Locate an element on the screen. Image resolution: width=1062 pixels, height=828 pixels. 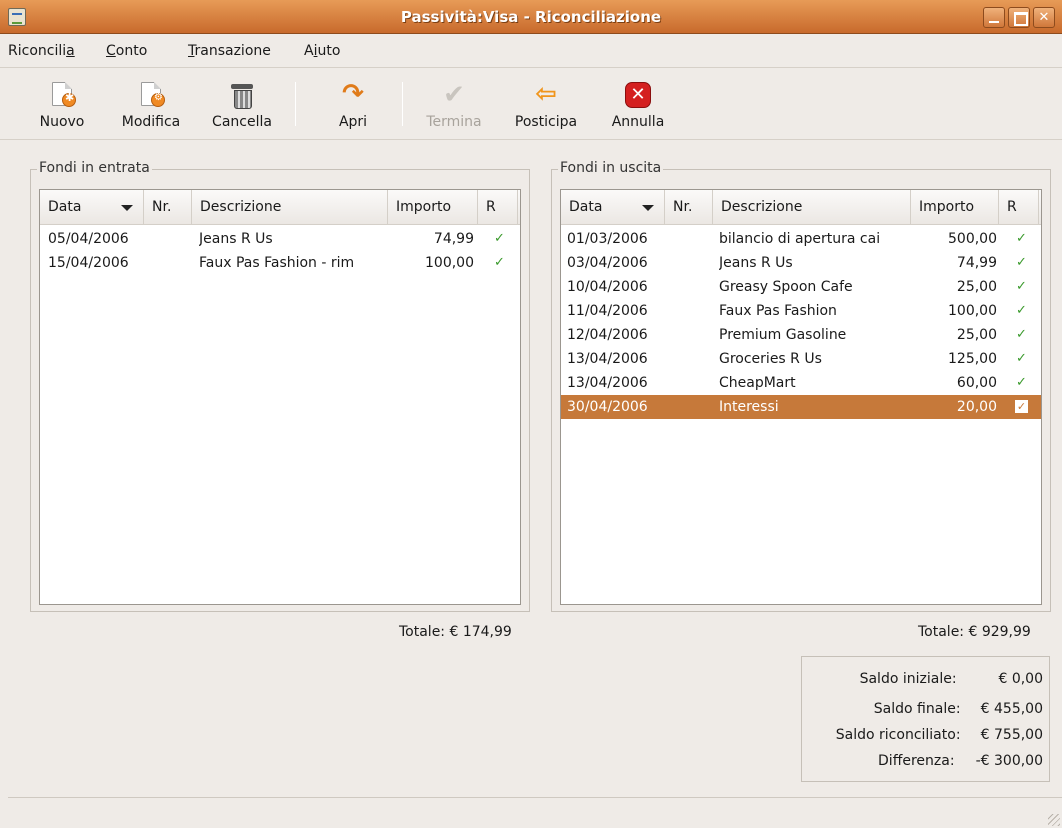
outgoing-funds-label: Fondi in uscita is located at coordinates (611, 168).